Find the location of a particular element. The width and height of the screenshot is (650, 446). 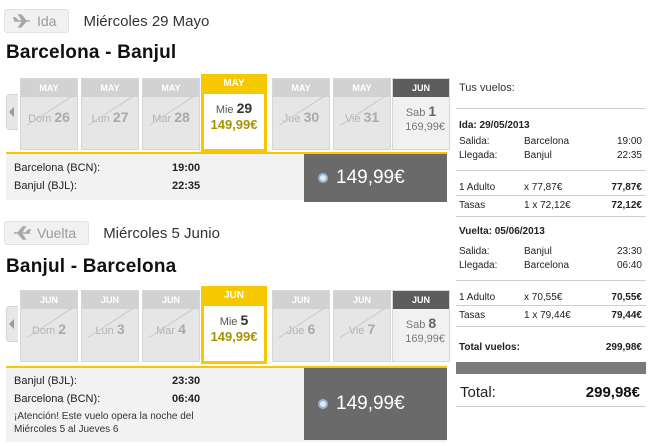

outbound-tag: Ida is located at coordinates (37, 21).